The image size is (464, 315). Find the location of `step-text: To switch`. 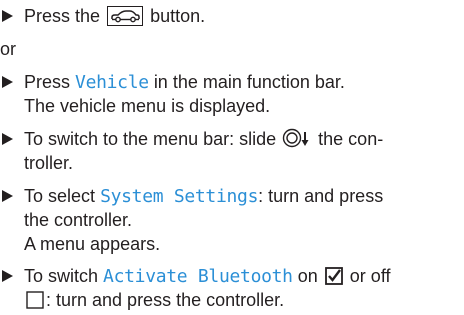

step-text: To switch is located at coordinates (61, 276).